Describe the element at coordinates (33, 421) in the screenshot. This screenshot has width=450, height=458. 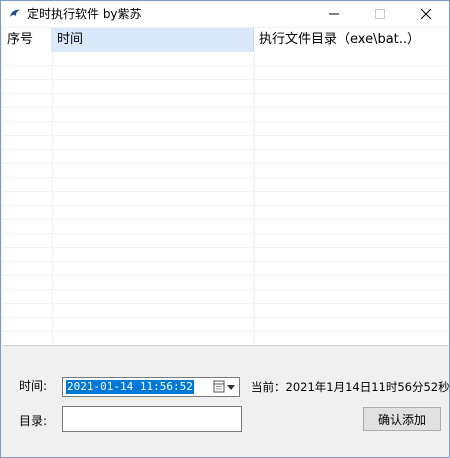
I see `dir-label: 目录:` at that location.